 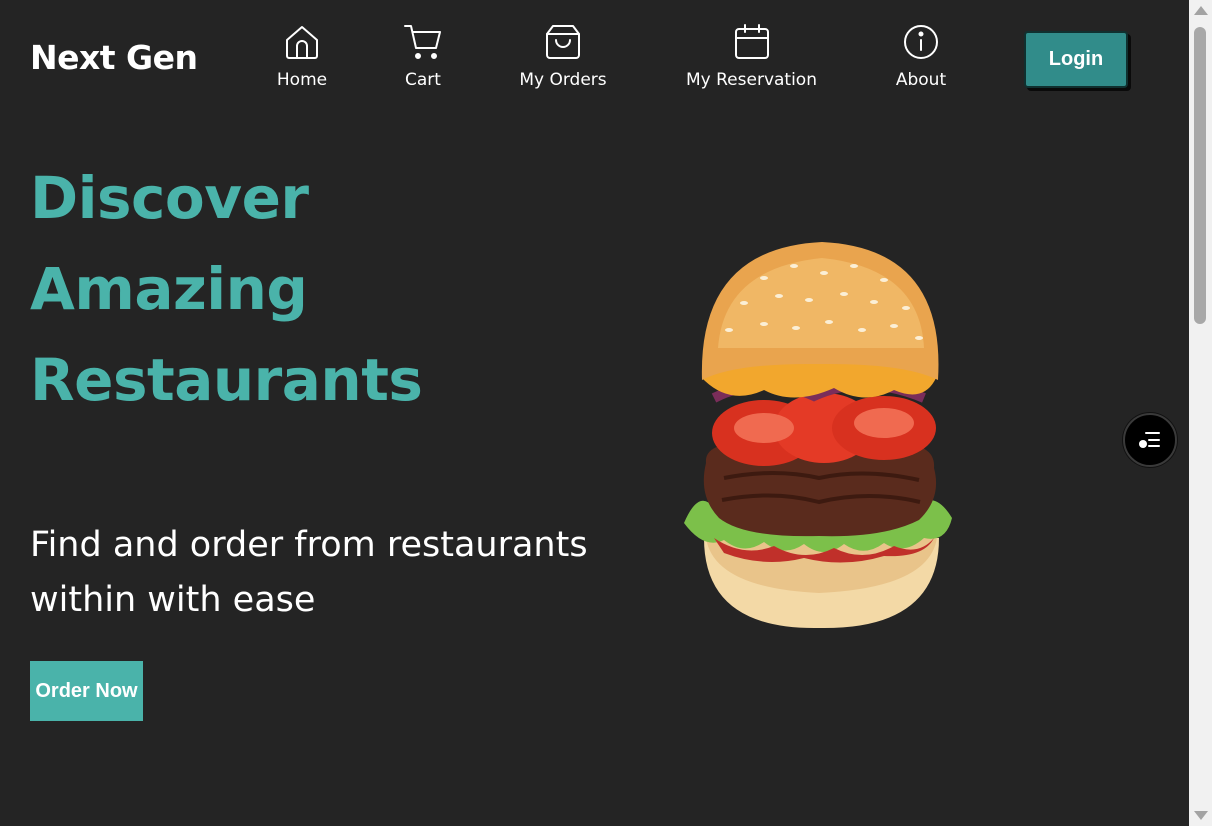 I want to click on nav-my-orders-label: My Orders, so click(x=563, y=80).